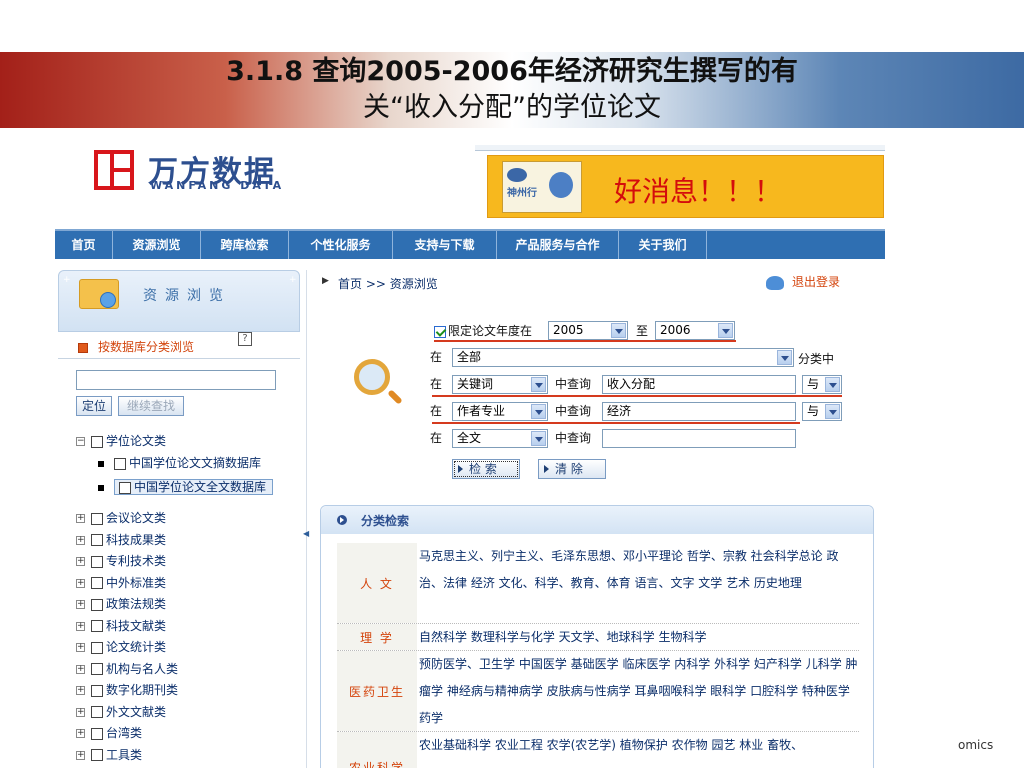 The height and width of the screenshot is (768, 1024). What do you see at coordinates (616, 423) in the screenshot?
I see `annotation-underline` at bounding box center [616, 423].